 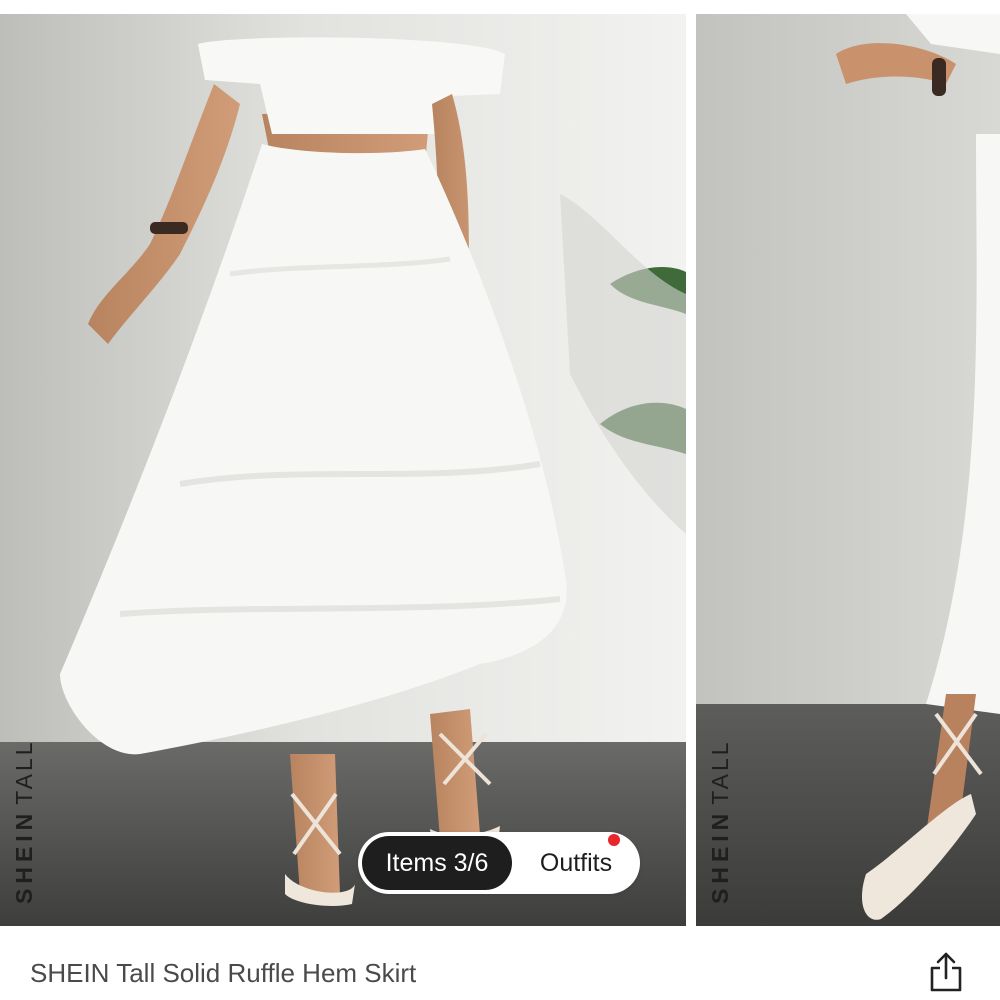 I want to click on brand-watermark-next: SHEIN TALL, so click(x=726, y=786).